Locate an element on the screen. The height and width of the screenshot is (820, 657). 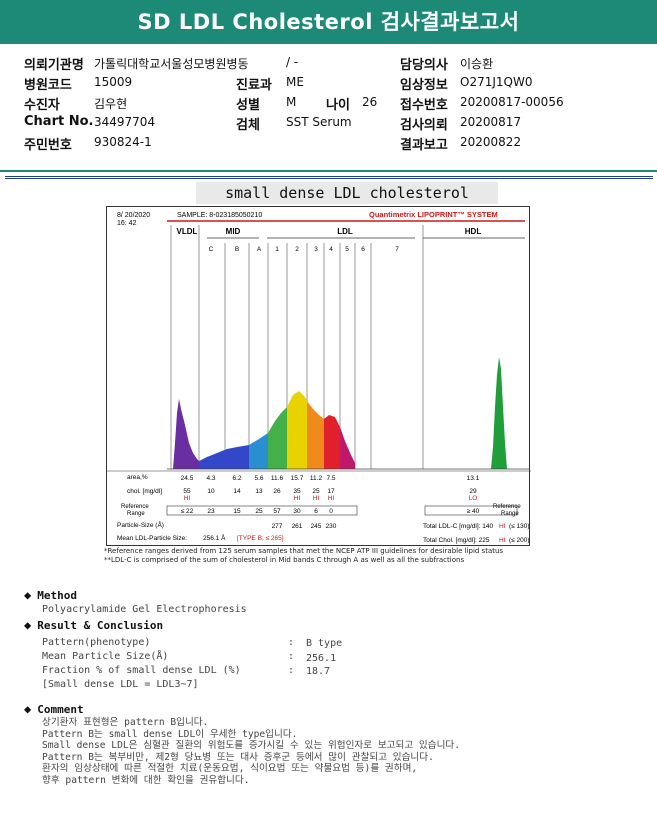
sample-id: SAMPLE: 8-023185050210 is located at coordinates (219, 215).